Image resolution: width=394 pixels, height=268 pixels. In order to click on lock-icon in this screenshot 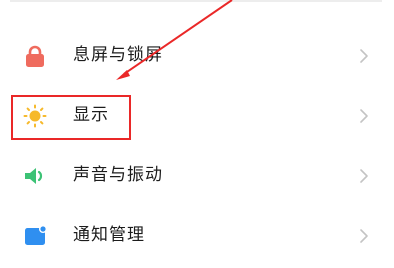, I will do `click(35, 56)`.